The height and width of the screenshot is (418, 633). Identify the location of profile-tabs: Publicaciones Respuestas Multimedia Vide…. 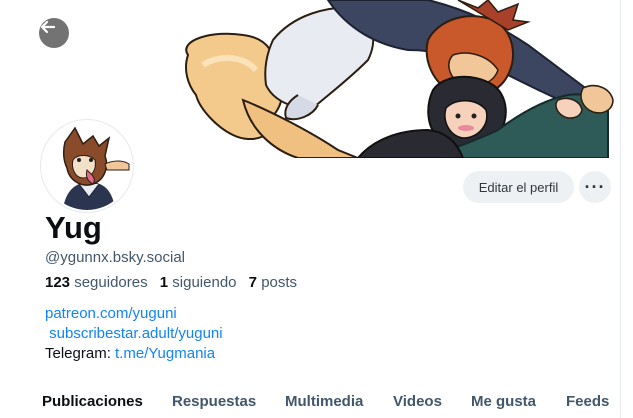
(324, 404).